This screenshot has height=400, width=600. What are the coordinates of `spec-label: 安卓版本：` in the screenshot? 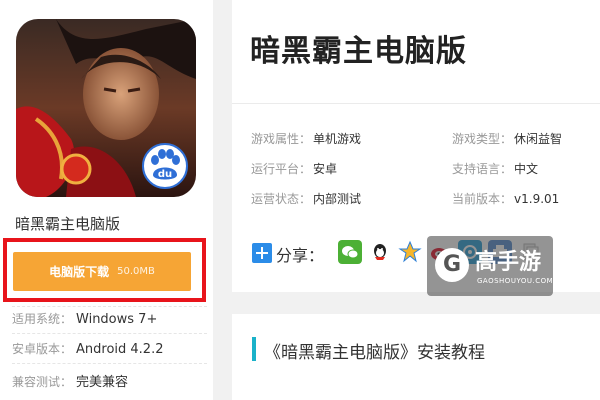 It's located at (42, 349).